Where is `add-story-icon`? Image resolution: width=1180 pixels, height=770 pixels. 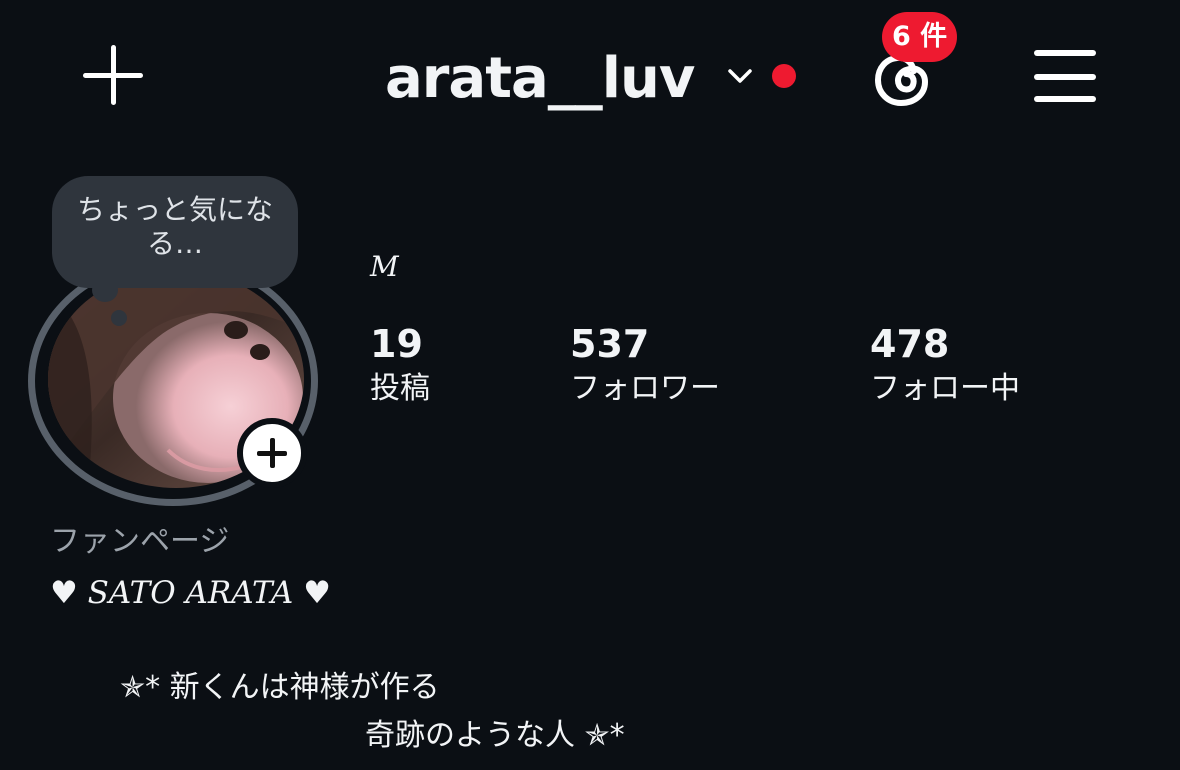
add-story-icon is located at coordinates (272, 453).